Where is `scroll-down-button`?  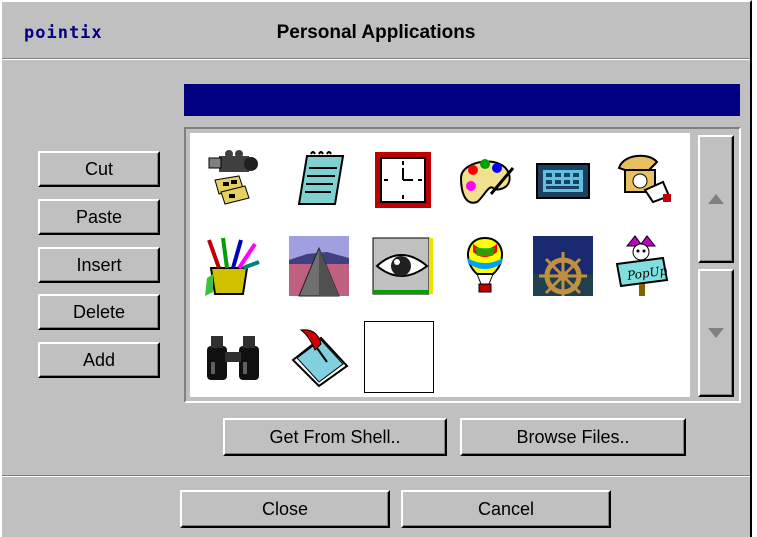
scroll-down-button is located at coordinates (716, 333).